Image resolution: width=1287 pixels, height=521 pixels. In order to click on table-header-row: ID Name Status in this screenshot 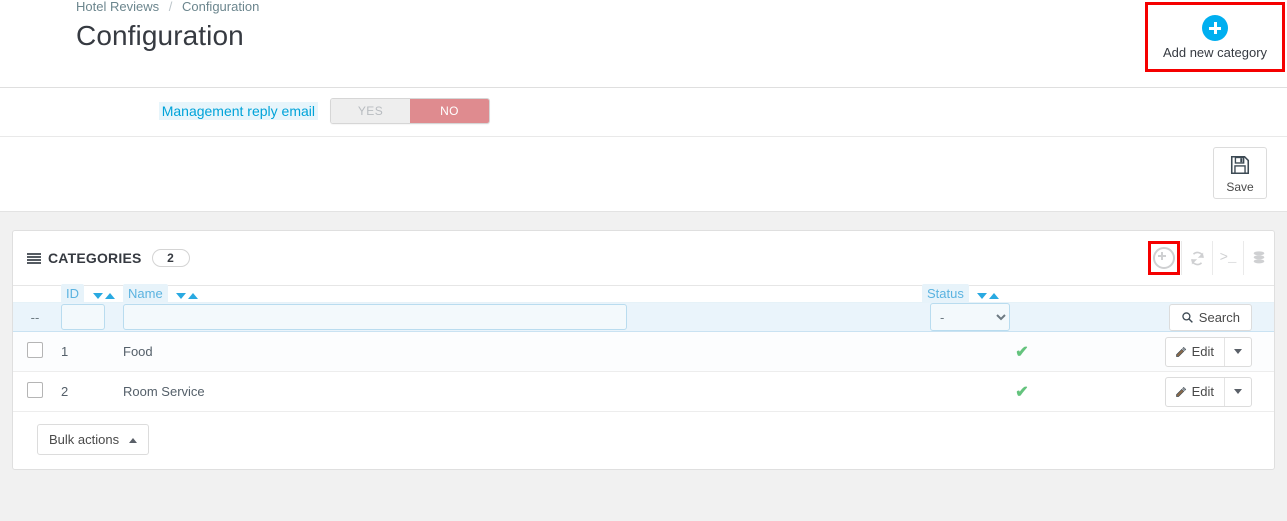, I will do `click(643, 294)`.